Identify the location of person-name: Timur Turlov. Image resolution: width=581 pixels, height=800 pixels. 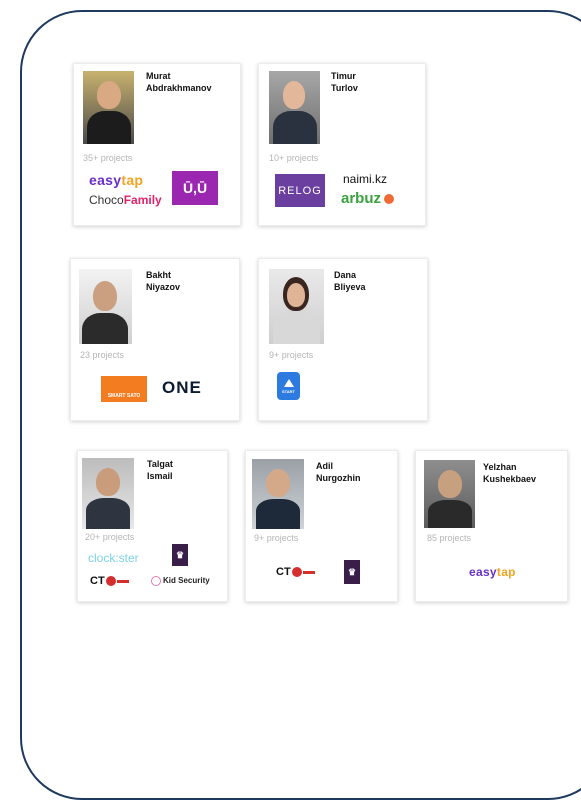
(344, 82).